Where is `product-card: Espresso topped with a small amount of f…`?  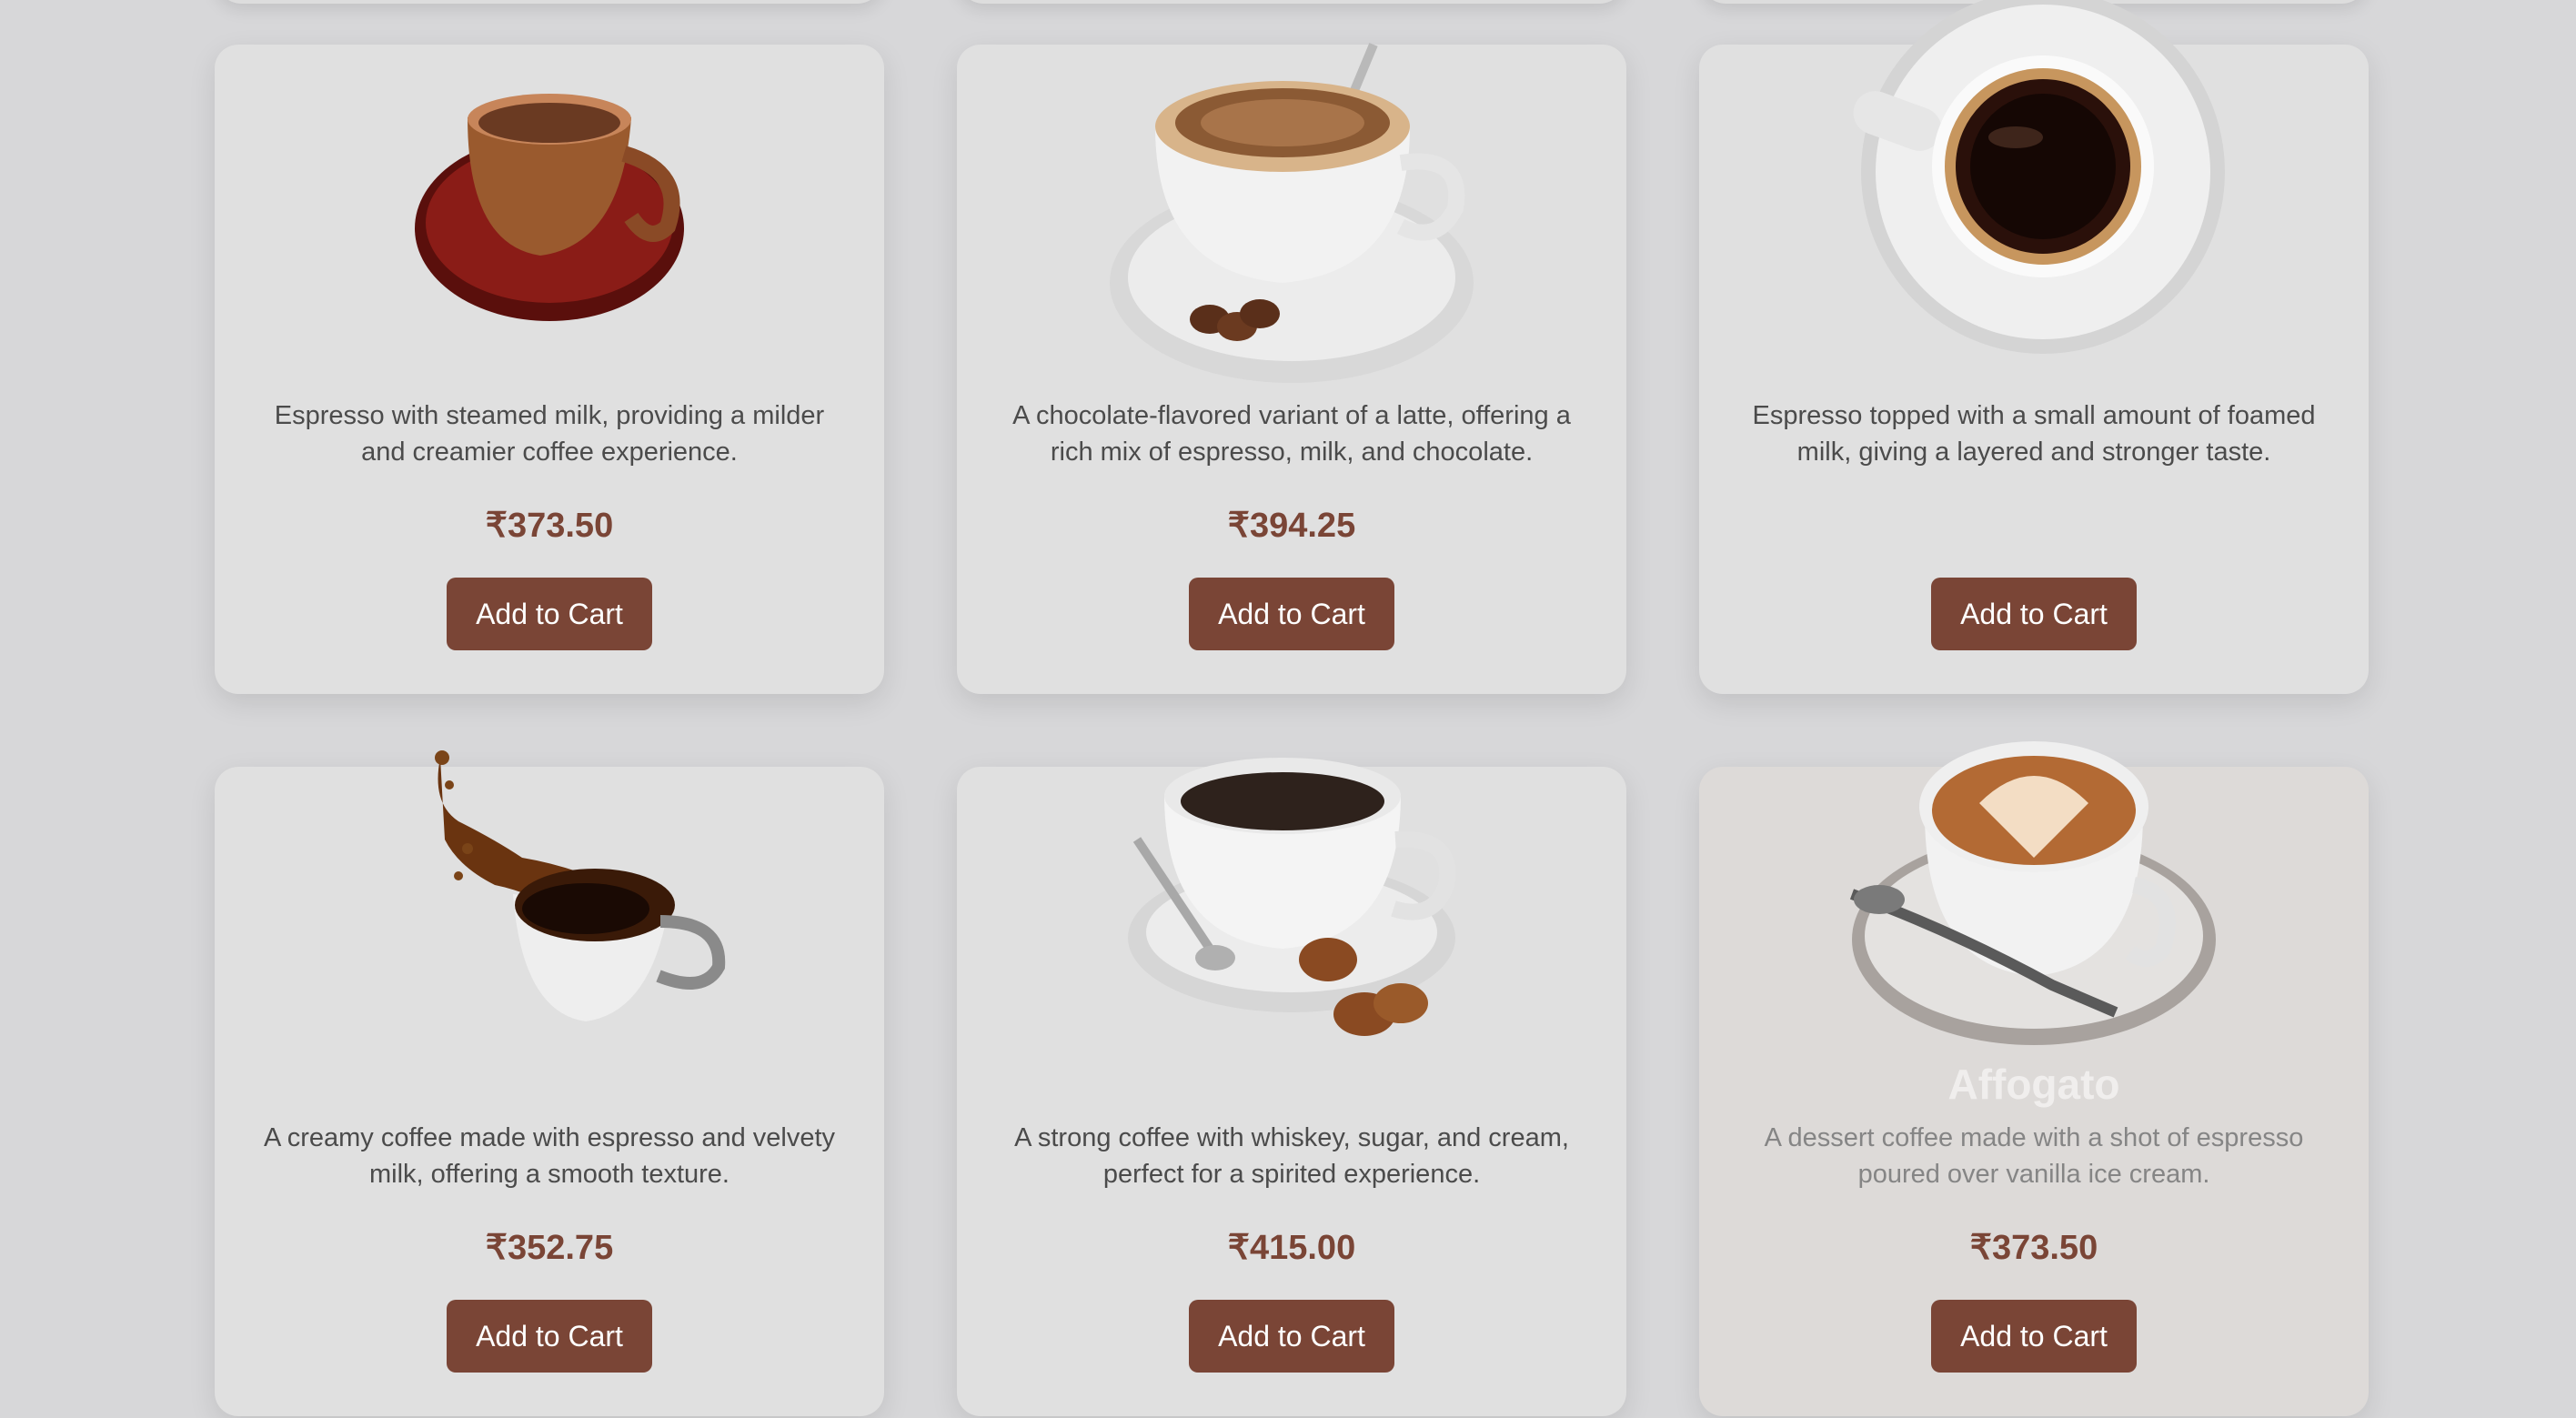 product-card: Espresso topped with a small amount of f… is located at coordinates (2034, 347).